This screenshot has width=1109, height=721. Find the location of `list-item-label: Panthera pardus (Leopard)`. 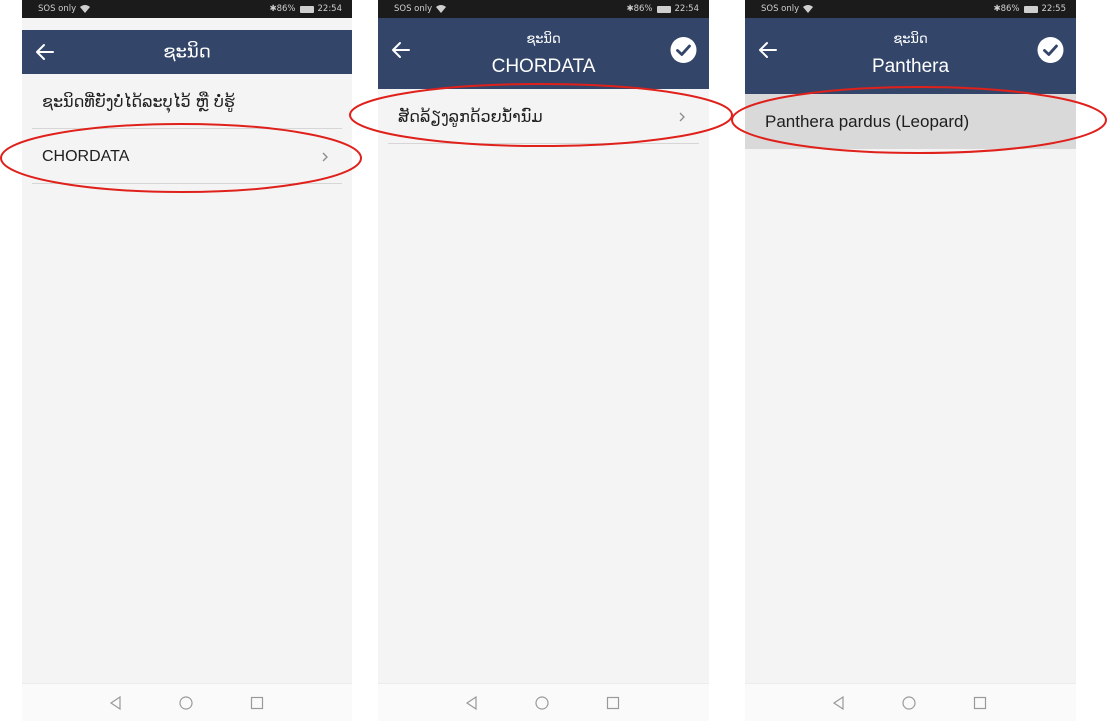

list-item-label: Panthera pardus (Leopard) is located at coordinates (867, 121).